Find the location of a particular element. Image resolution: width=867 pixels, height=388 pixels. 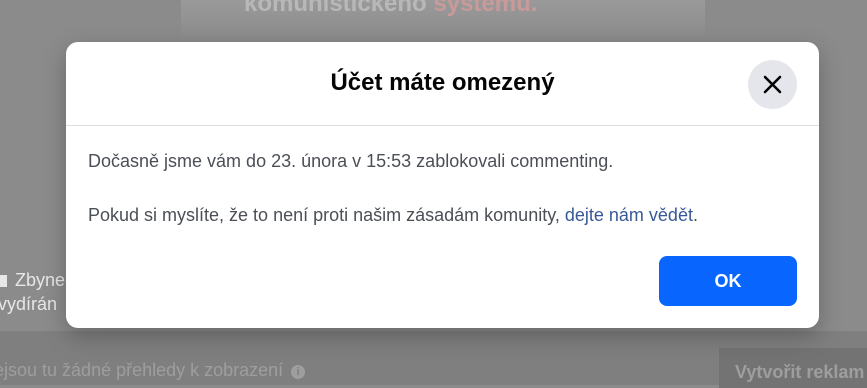

close-button is located at coordinates (772, 84).